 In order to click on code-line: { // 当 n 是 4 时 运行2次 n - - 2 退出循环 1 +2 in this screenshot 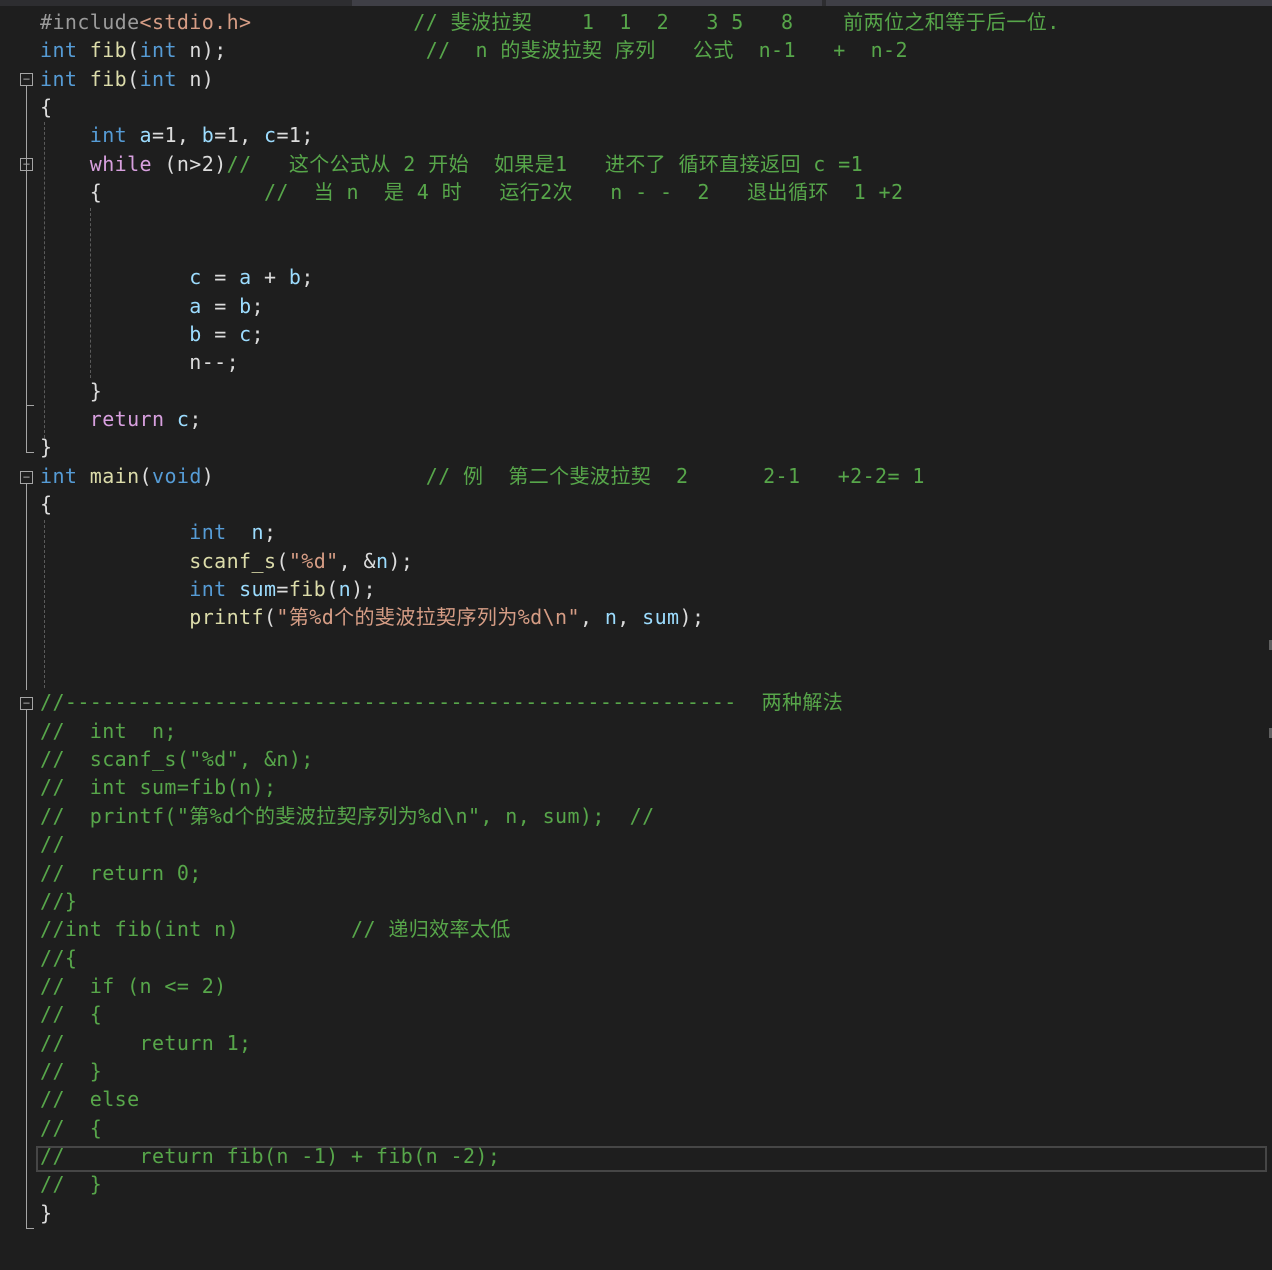, I will do `click(471, 192)`.